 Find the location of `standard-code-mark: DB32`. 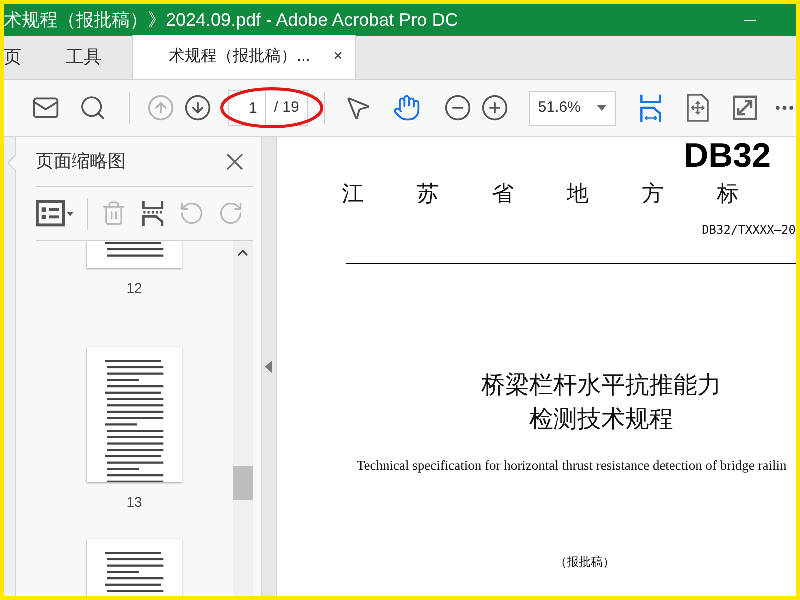

standard-code-mark: DB32 is located at coordinates (727, 156).